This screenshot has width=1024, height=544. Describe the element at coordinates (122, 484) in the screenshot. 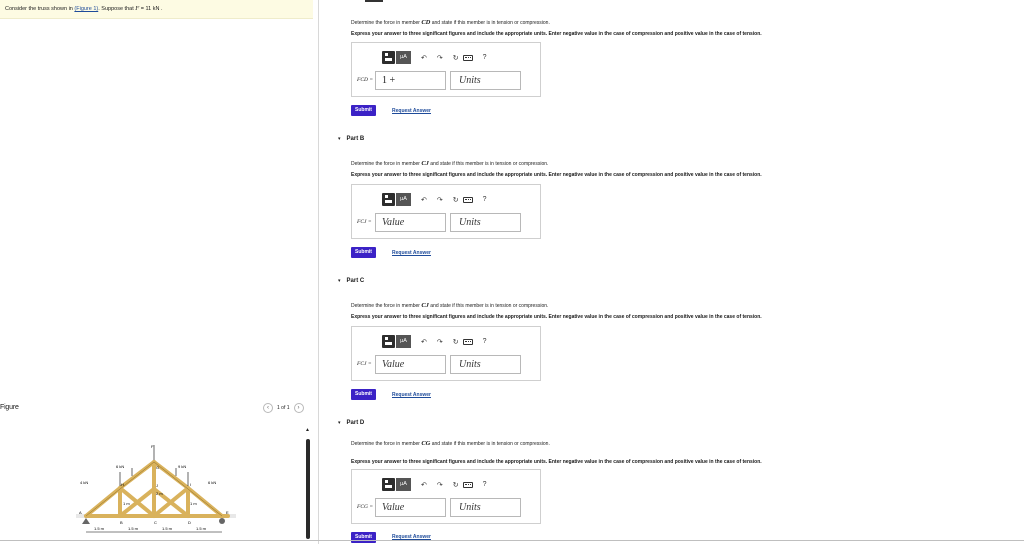

I see `joint-label: H` at that location.